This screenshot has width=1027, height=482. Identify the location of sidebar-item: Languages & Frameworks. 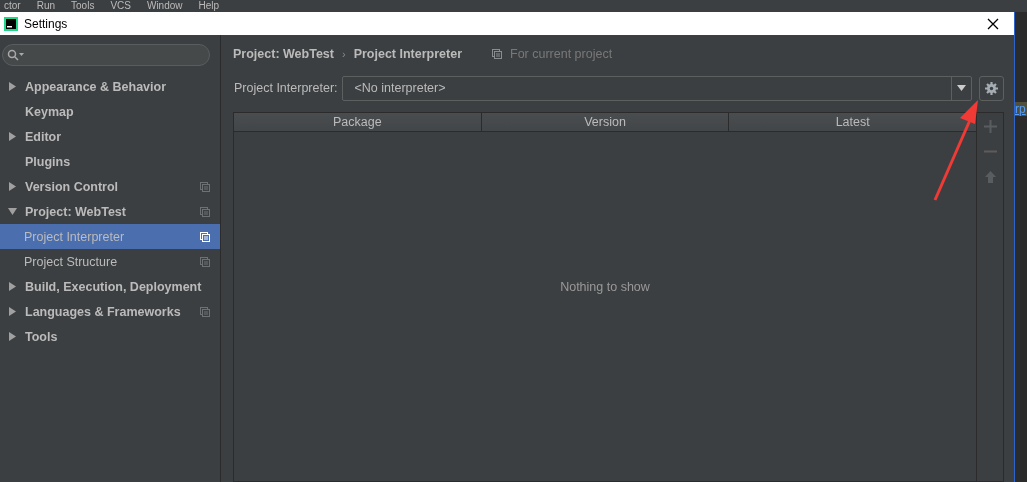
(110, 311).